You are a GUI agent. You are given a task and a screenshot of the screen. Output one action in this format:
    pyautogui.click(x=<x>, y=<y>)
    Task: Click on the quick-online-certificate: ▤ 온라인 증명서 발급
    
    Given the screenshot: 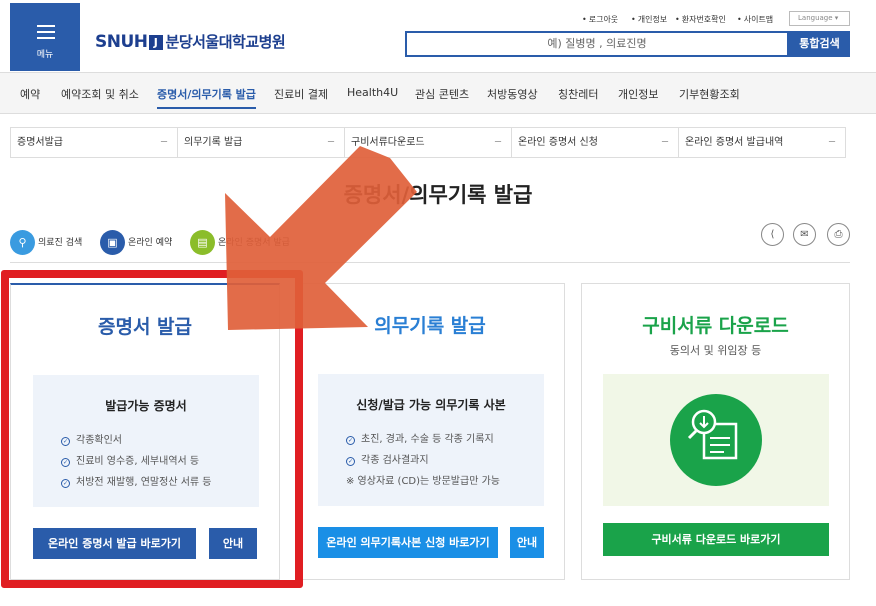 What is the action you would take?
    pyautogui.click(x=240, y=243)
    